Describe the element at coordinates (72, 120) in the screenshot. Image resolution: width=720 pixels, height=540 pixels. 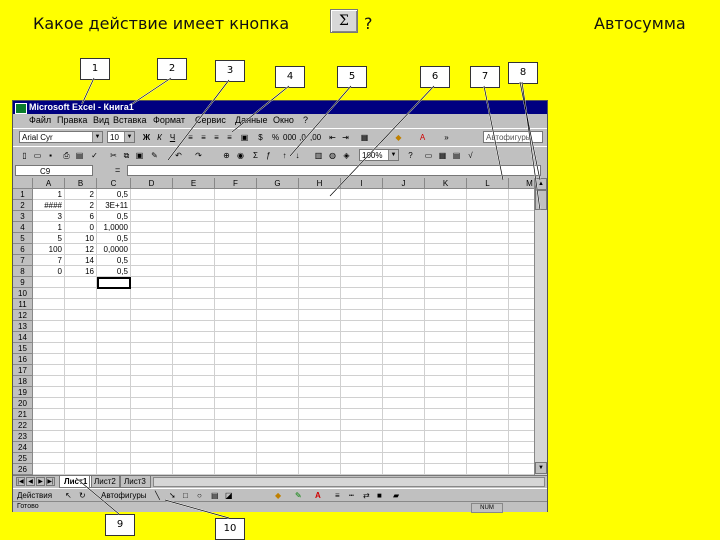
I see `menu-edit: Правка` at that location.